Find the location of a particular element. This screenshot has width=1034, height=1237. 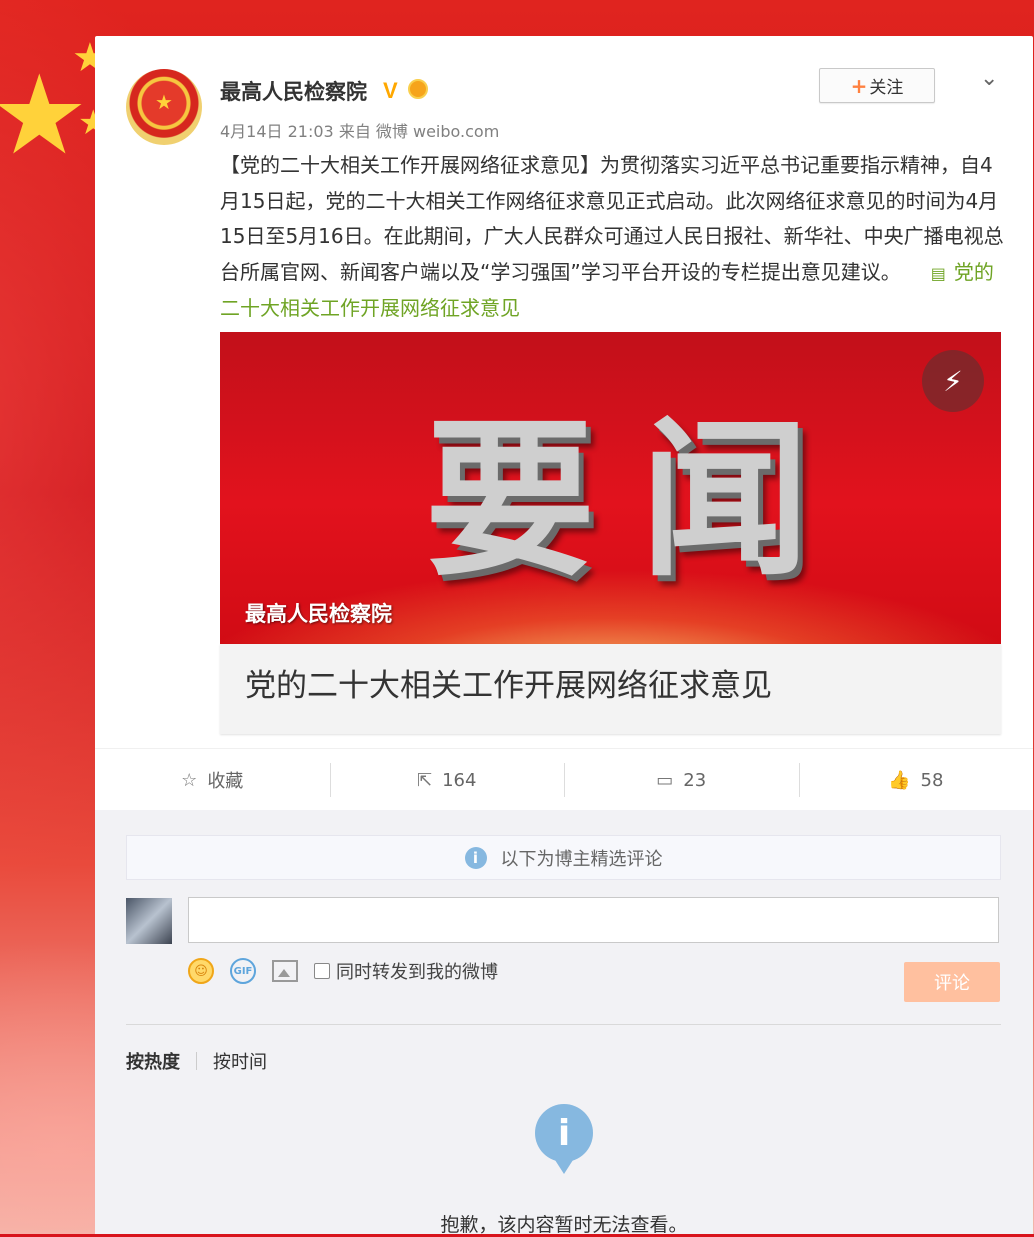

action-bar: ☆ 收藏 ⇱ 164 ▭ 23 👍 58 is located at coordinates (564, 779).